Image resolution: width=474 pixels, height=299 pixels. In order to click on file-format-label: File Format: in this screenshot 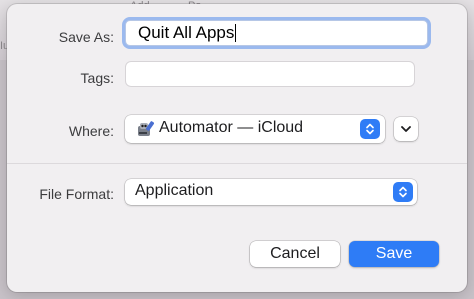, I will do `click(76, 194)`.